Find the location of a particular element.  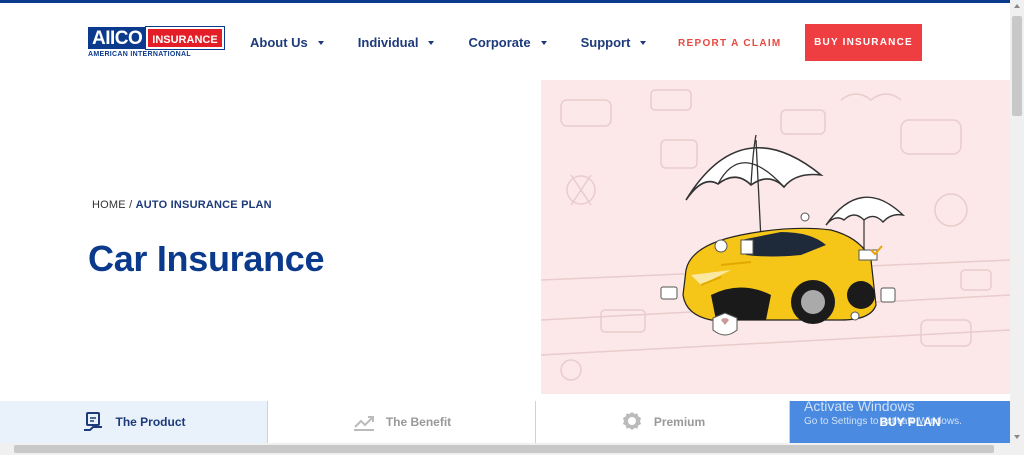

tab-the-benefit: The Benefit is located at coordinates (402, 422).